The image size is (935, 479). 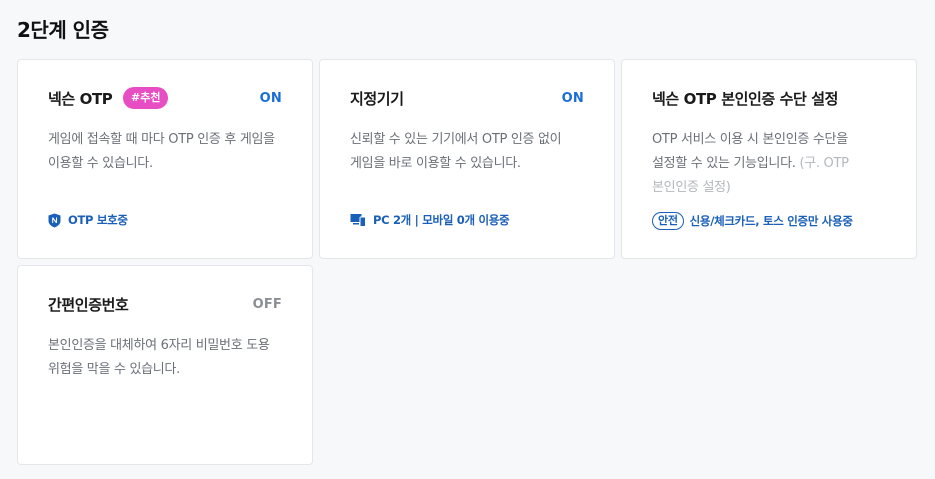 What do you see at coordinates (750, 139) in the screenshot?
I see `description-line: OTP 서비스 이용 시 본인인증 수단을` at bounding box center [750, 139].